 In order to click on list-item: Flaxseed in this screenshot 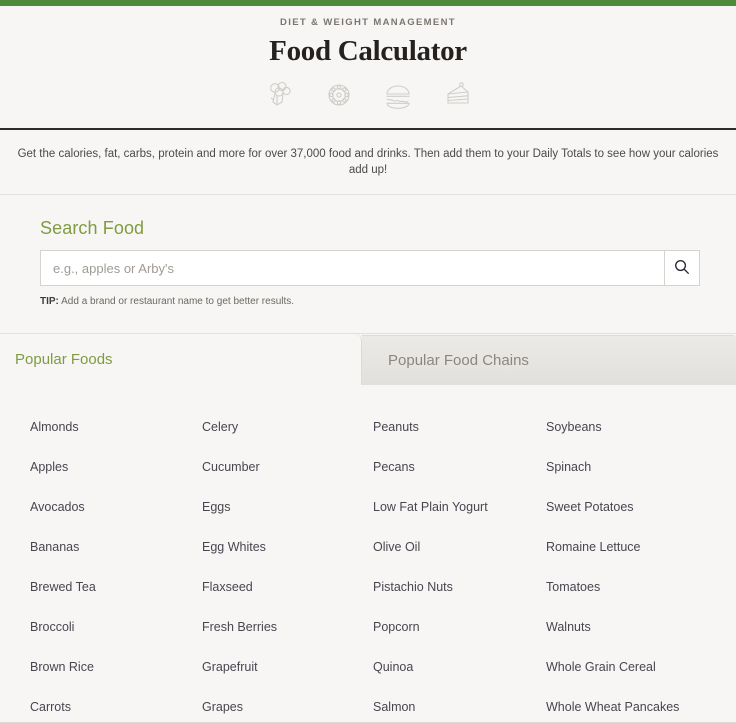, I will do `click(287, 587)`.